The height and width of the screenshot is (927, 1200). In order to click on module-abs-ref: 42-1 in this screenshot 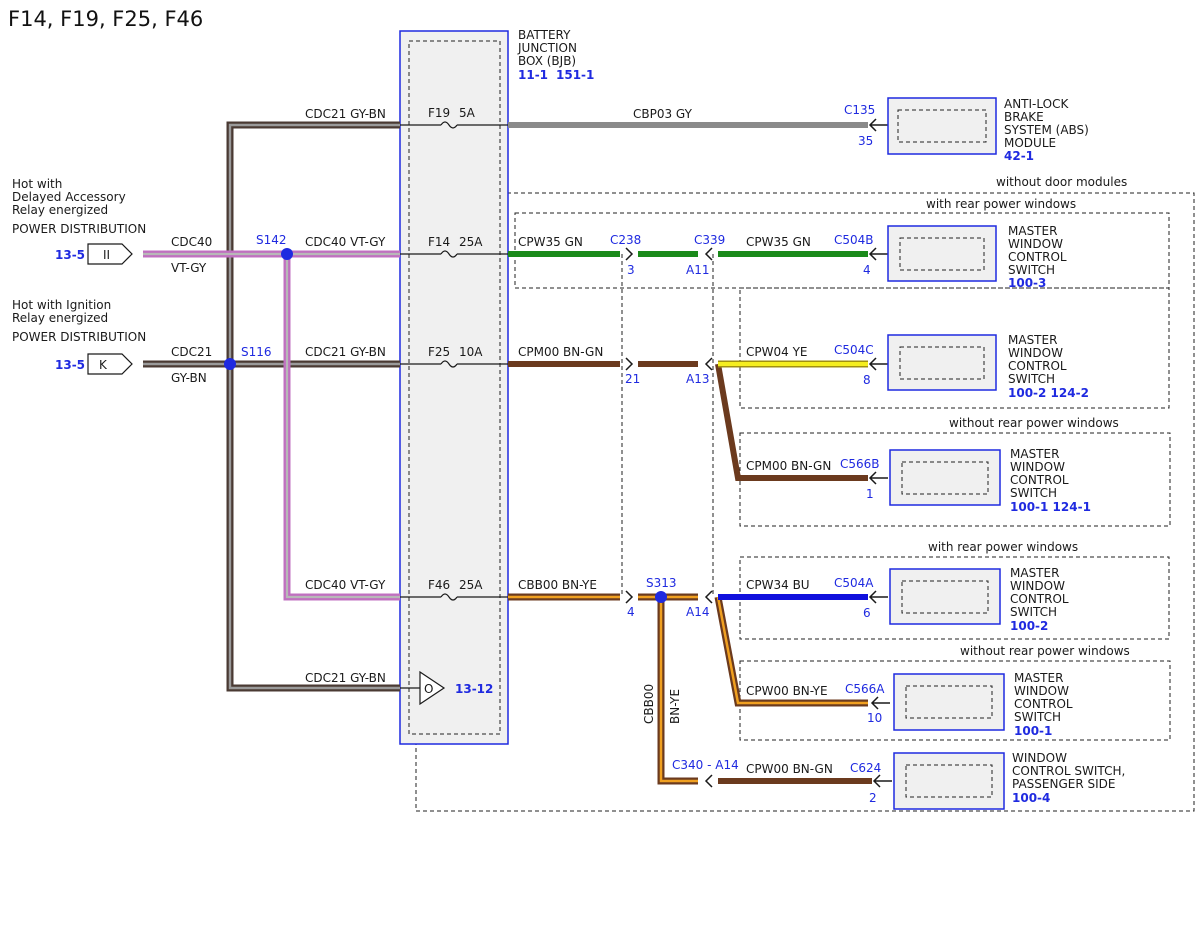, I will do `click(1019, 156)`.